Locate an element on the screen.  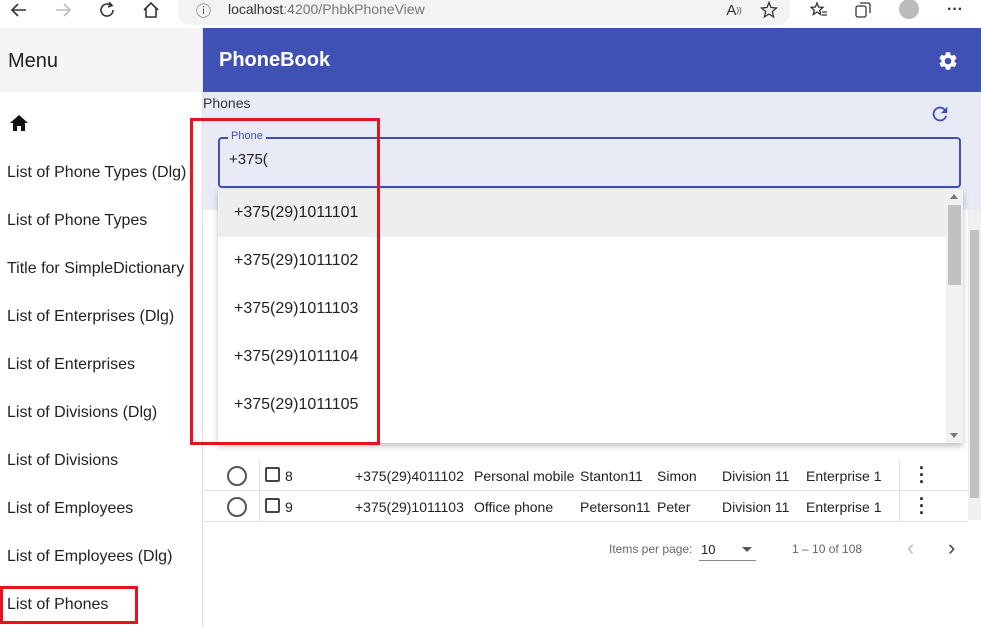
refresh-icon is located at coordinates (940, 114).